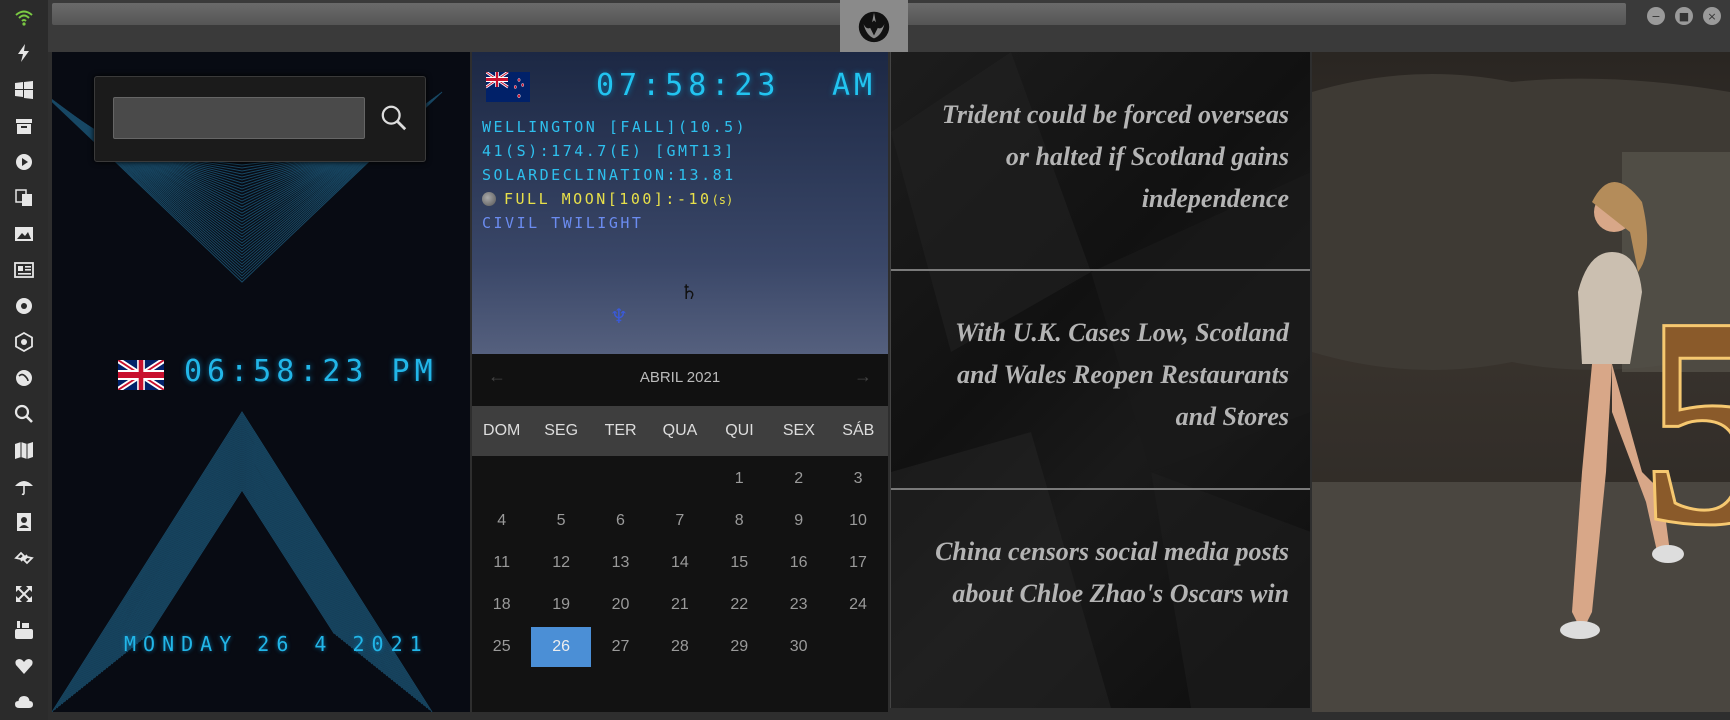 The height and width of the screenshot is (720, 1730). I want to click on heart-icon, so click(24, 666).